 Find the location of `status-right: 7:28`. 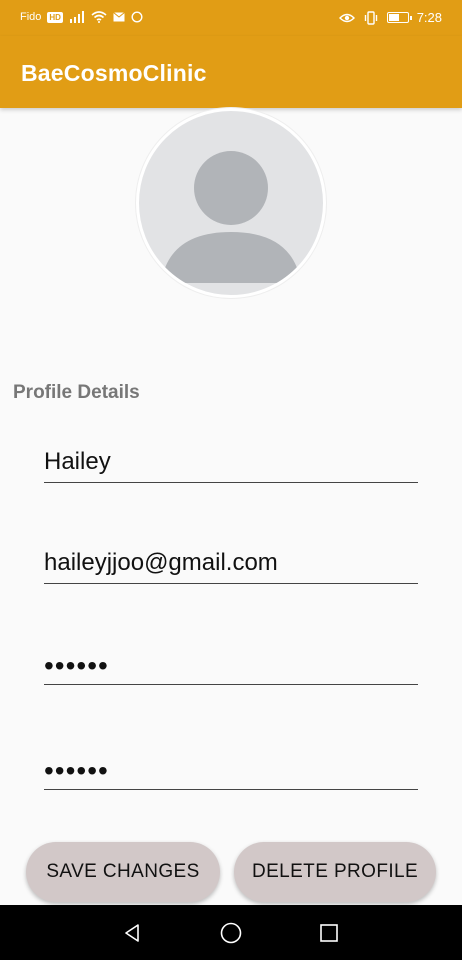

status-right: 7:28 is located at coordinates (390, 17).